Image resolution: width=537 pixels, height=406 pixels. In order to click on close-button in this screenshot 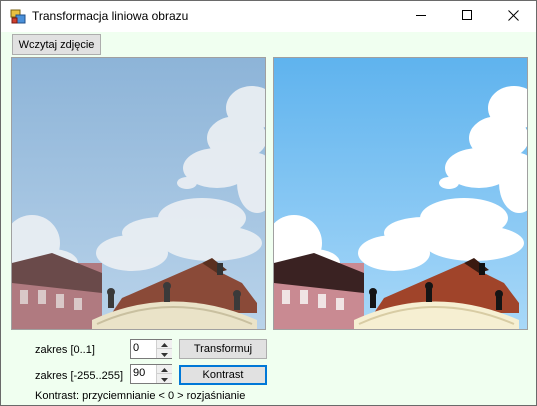, I will do `click(513, 16)`.